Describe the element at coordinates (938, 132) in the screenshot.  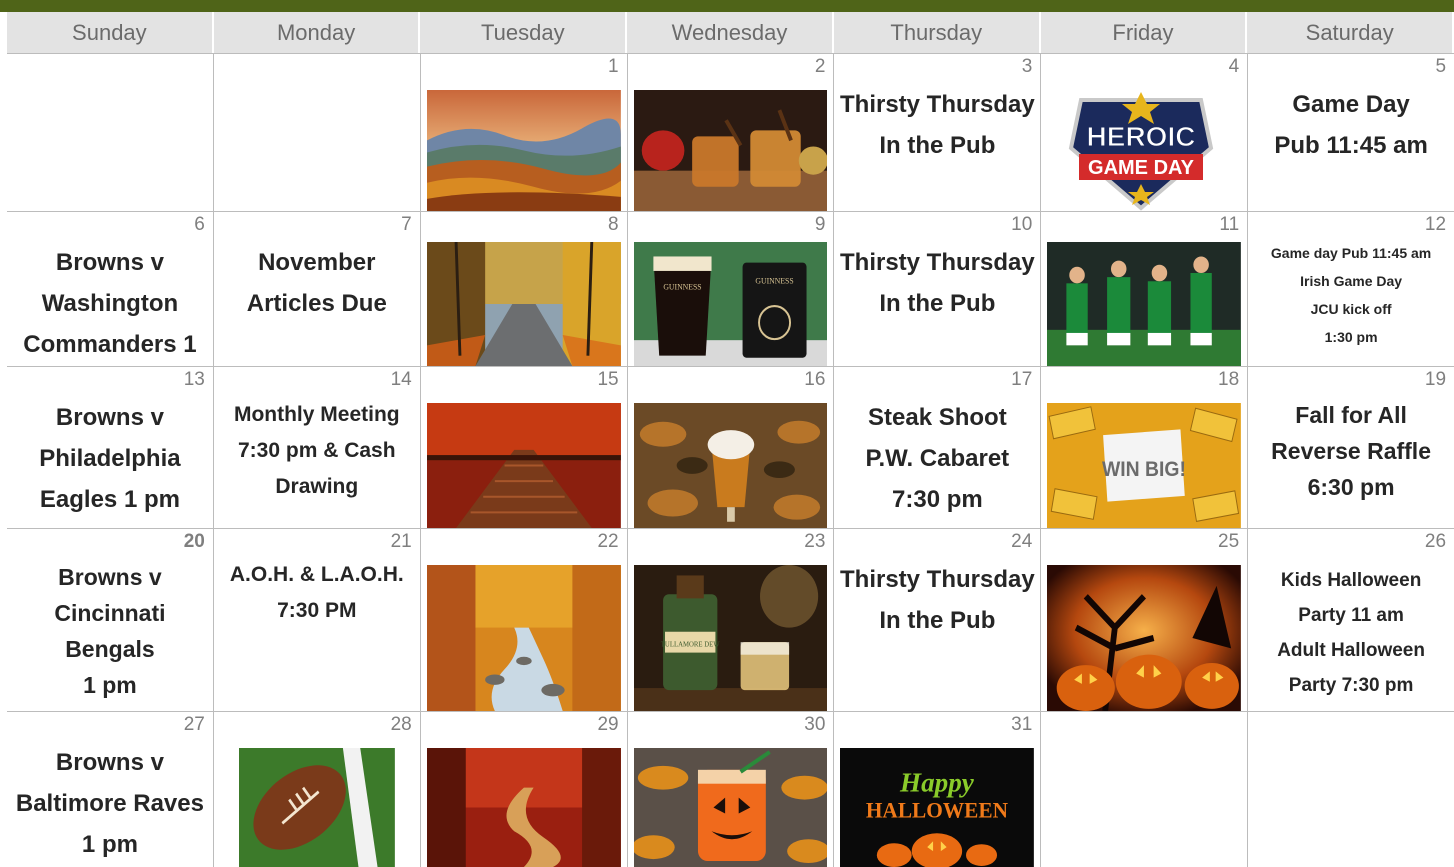
I see `day-cell-3: 3 Thirsty Thursday In the Pub` at that location.